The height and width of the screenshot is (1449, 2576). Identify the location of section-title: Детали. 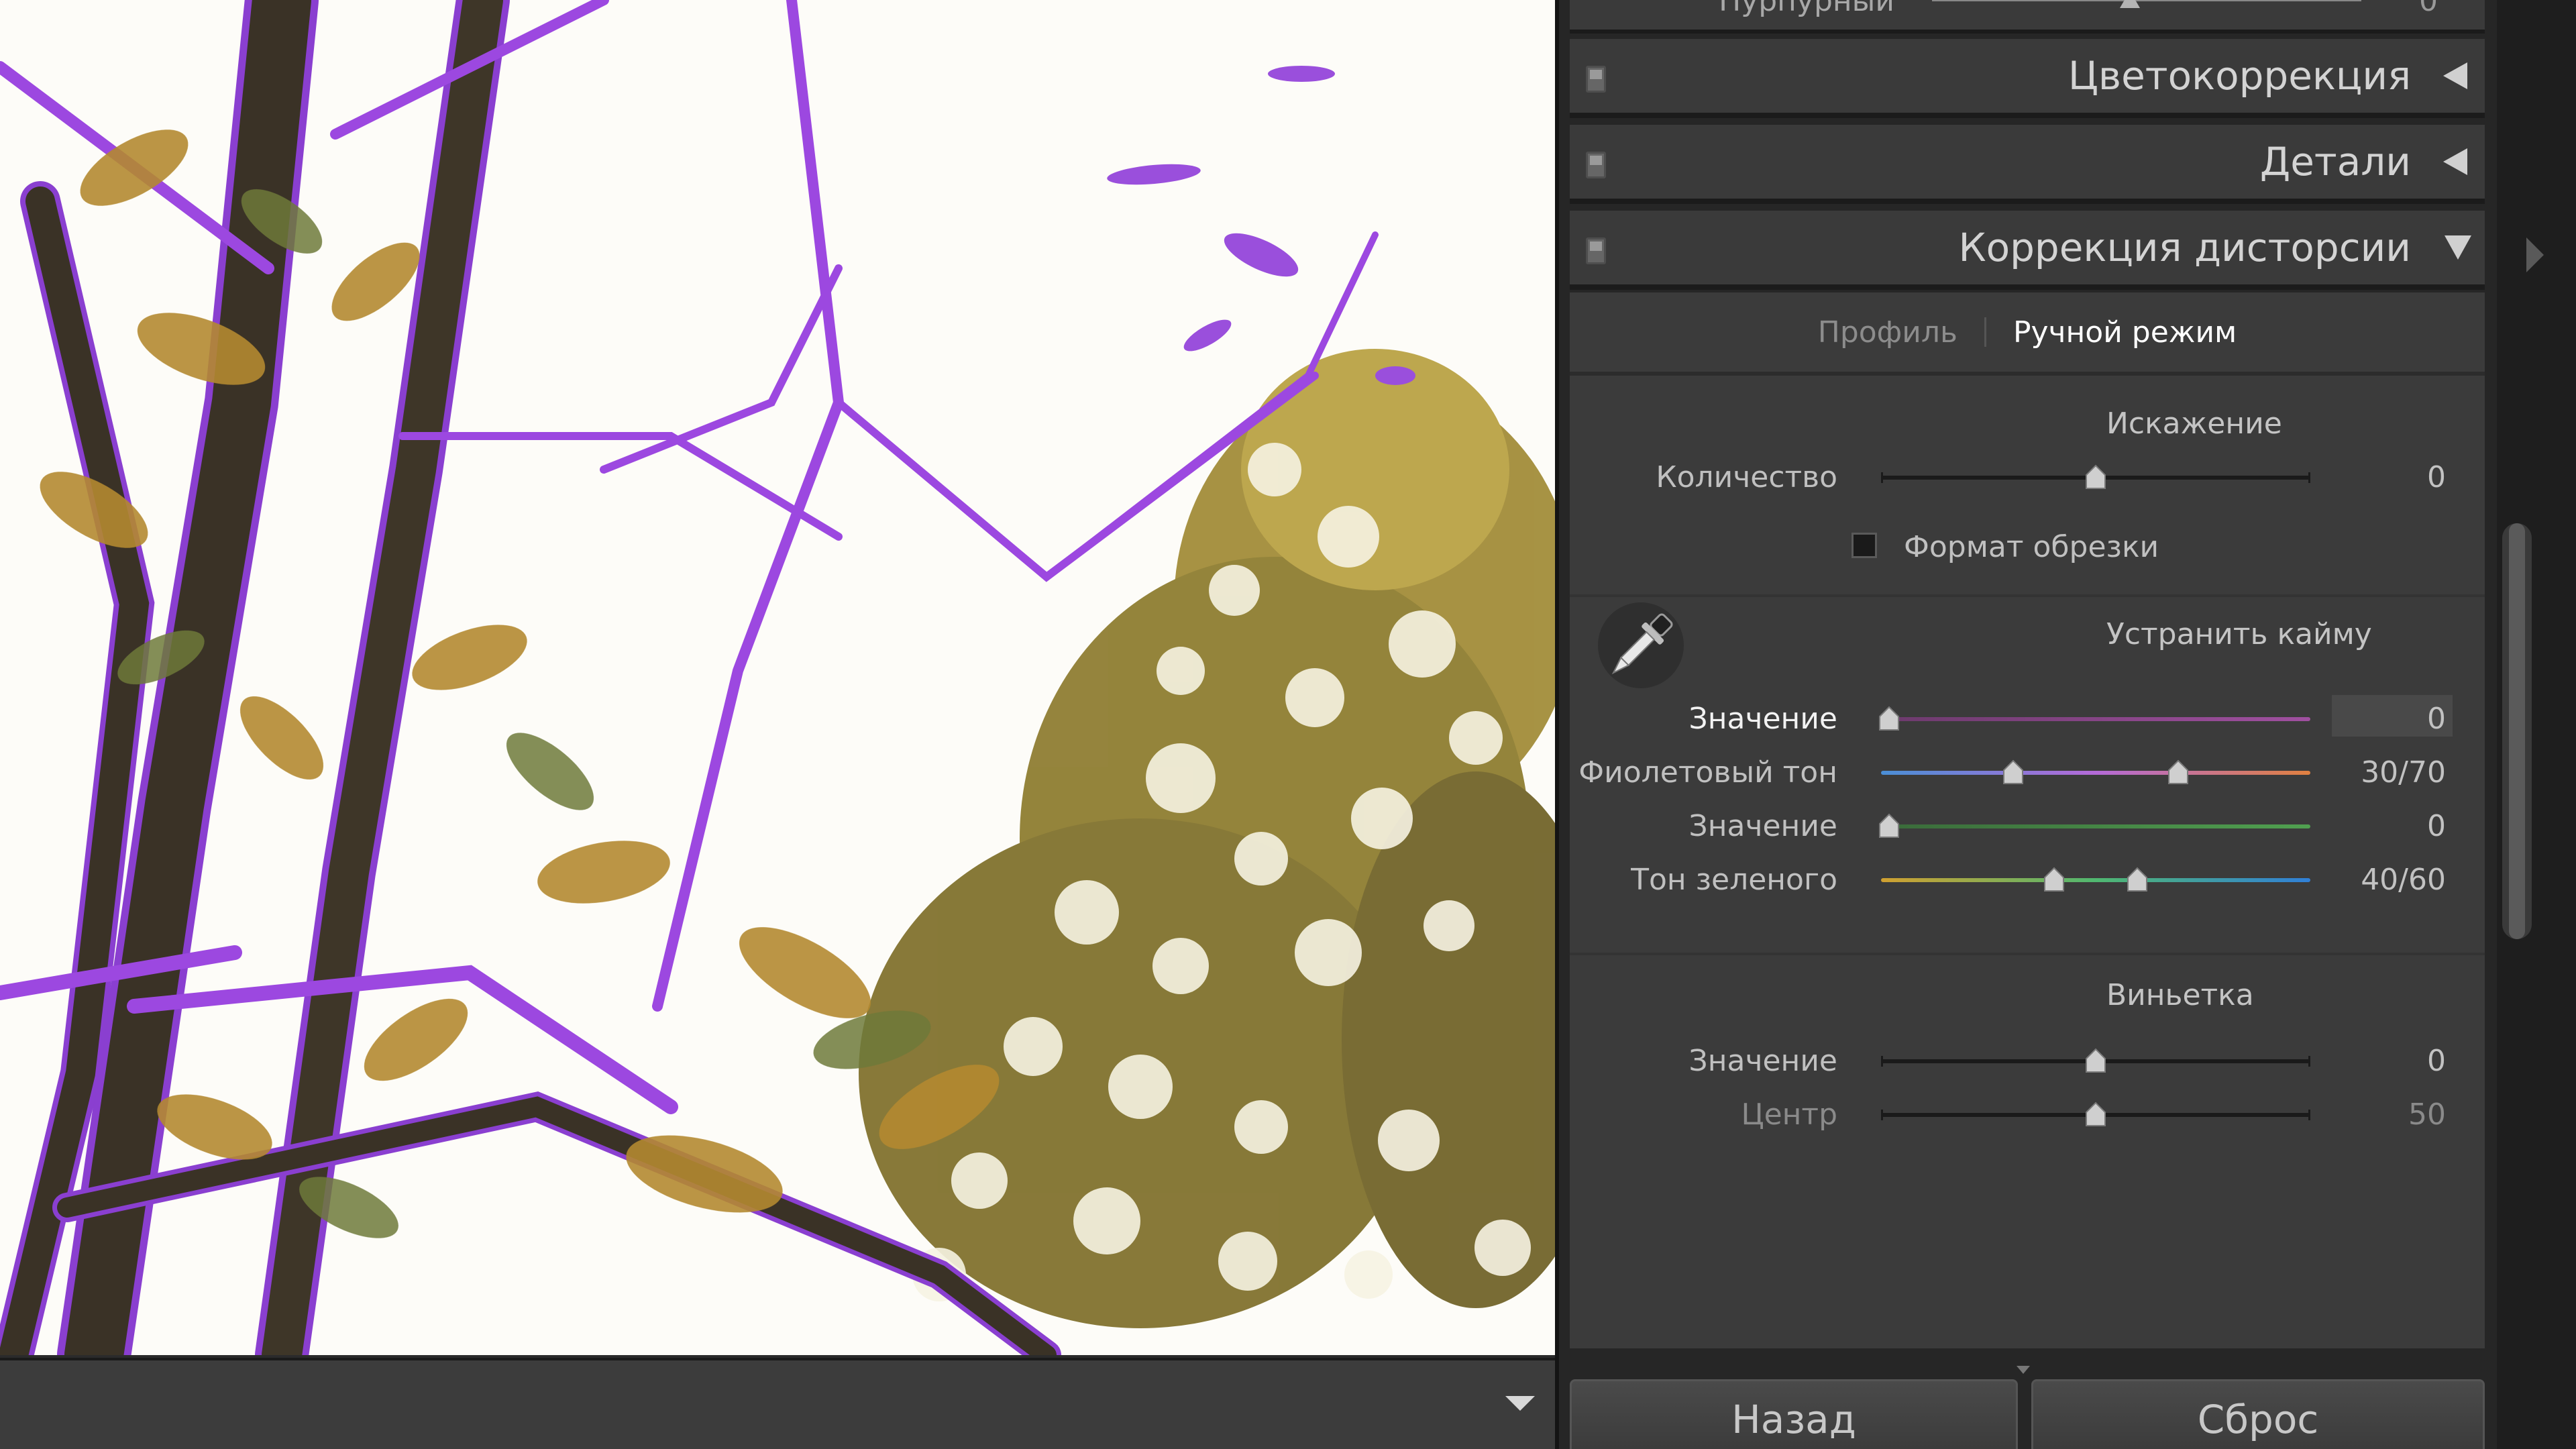
(2335, 161).